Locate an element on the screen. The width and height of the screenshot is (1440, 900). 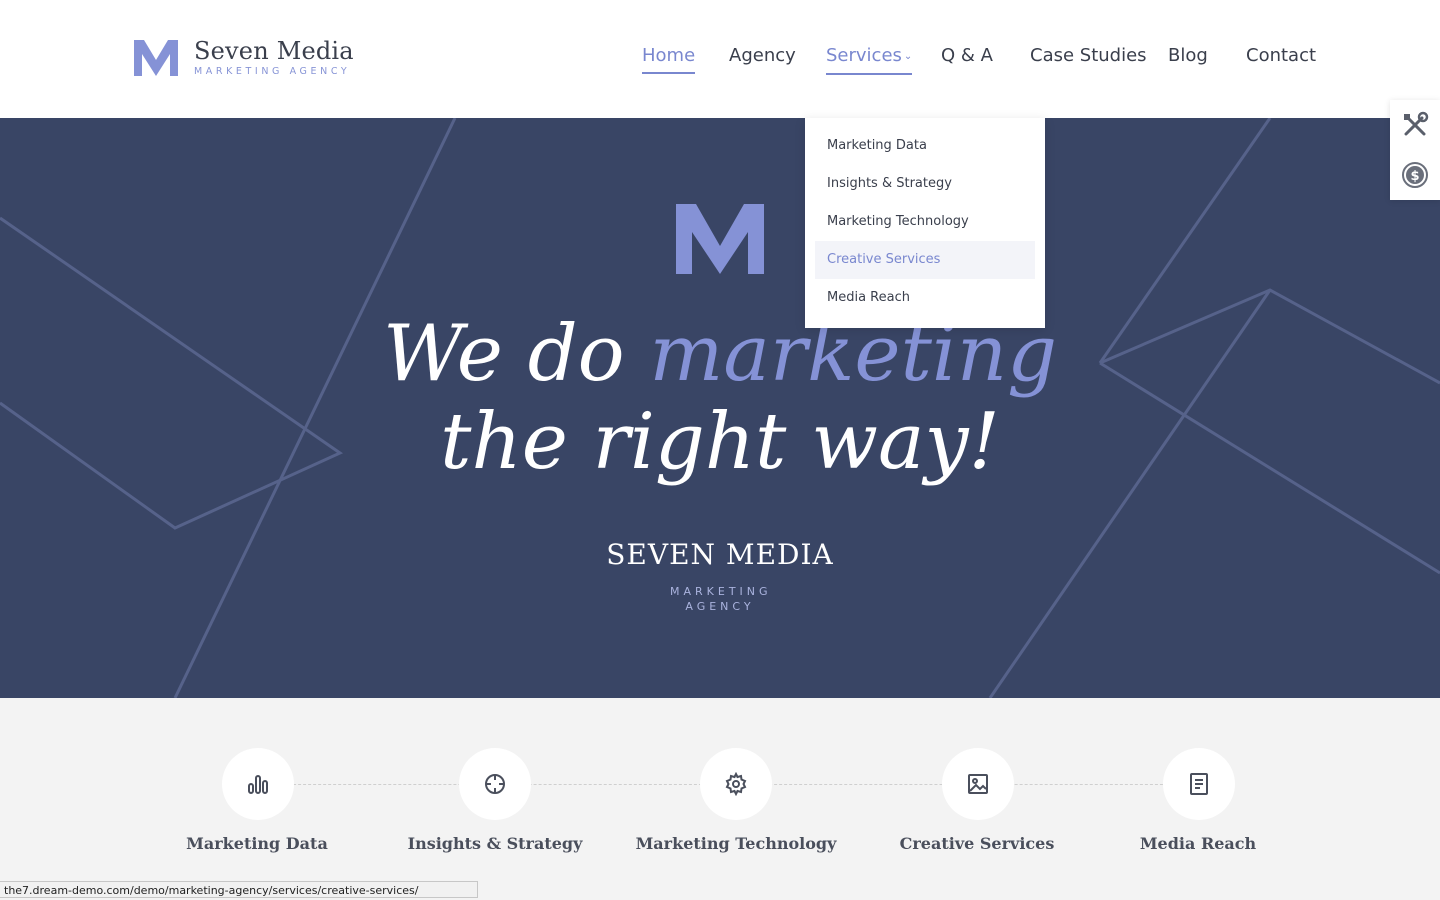
service-label-media-reach: Media Reach is located at coordinates (1198, 843).